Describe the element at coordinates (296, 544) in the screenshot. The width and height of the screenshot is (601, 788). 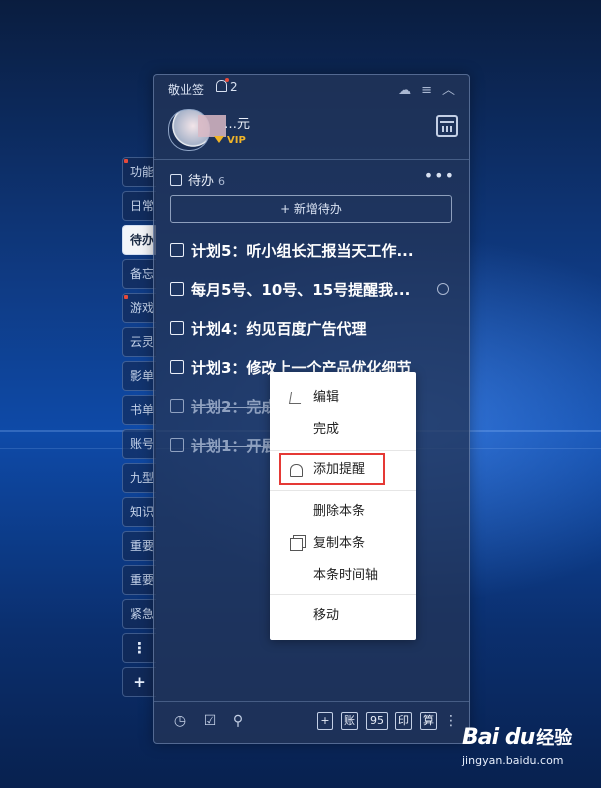
I see `copy-icon` at that location.